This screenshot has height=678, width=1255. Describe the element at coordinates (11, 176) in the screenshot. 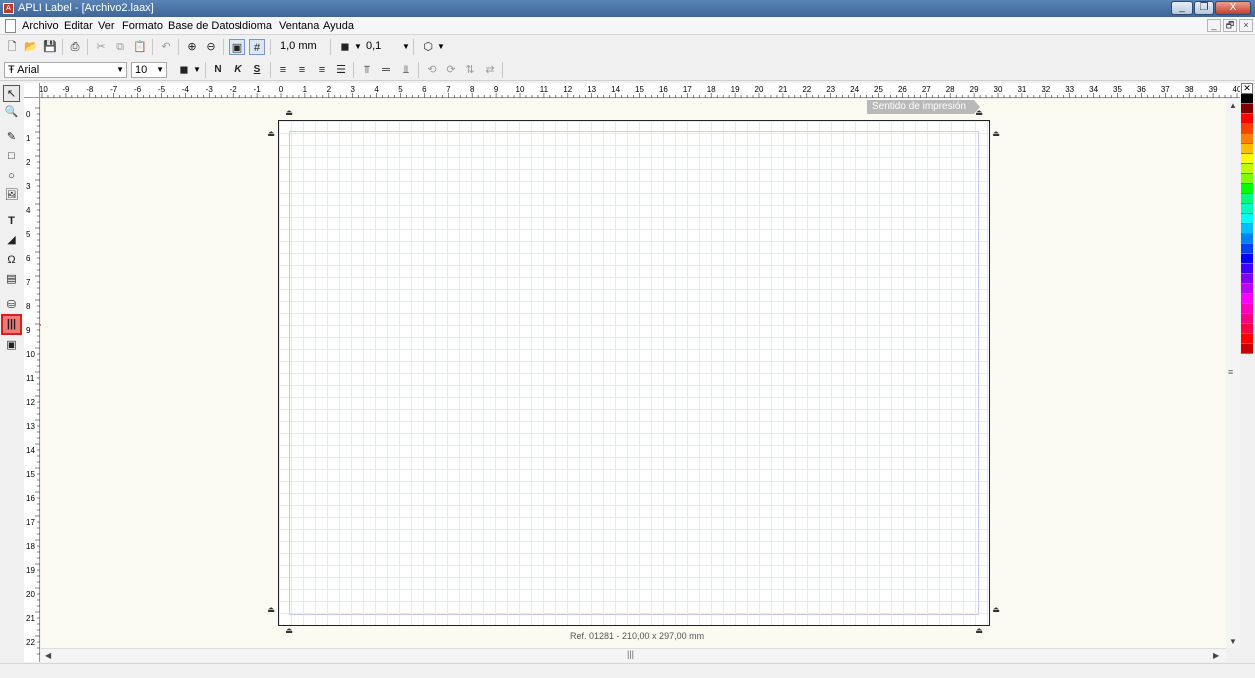

I see `ellipse-tool-icon: ○` at that location.